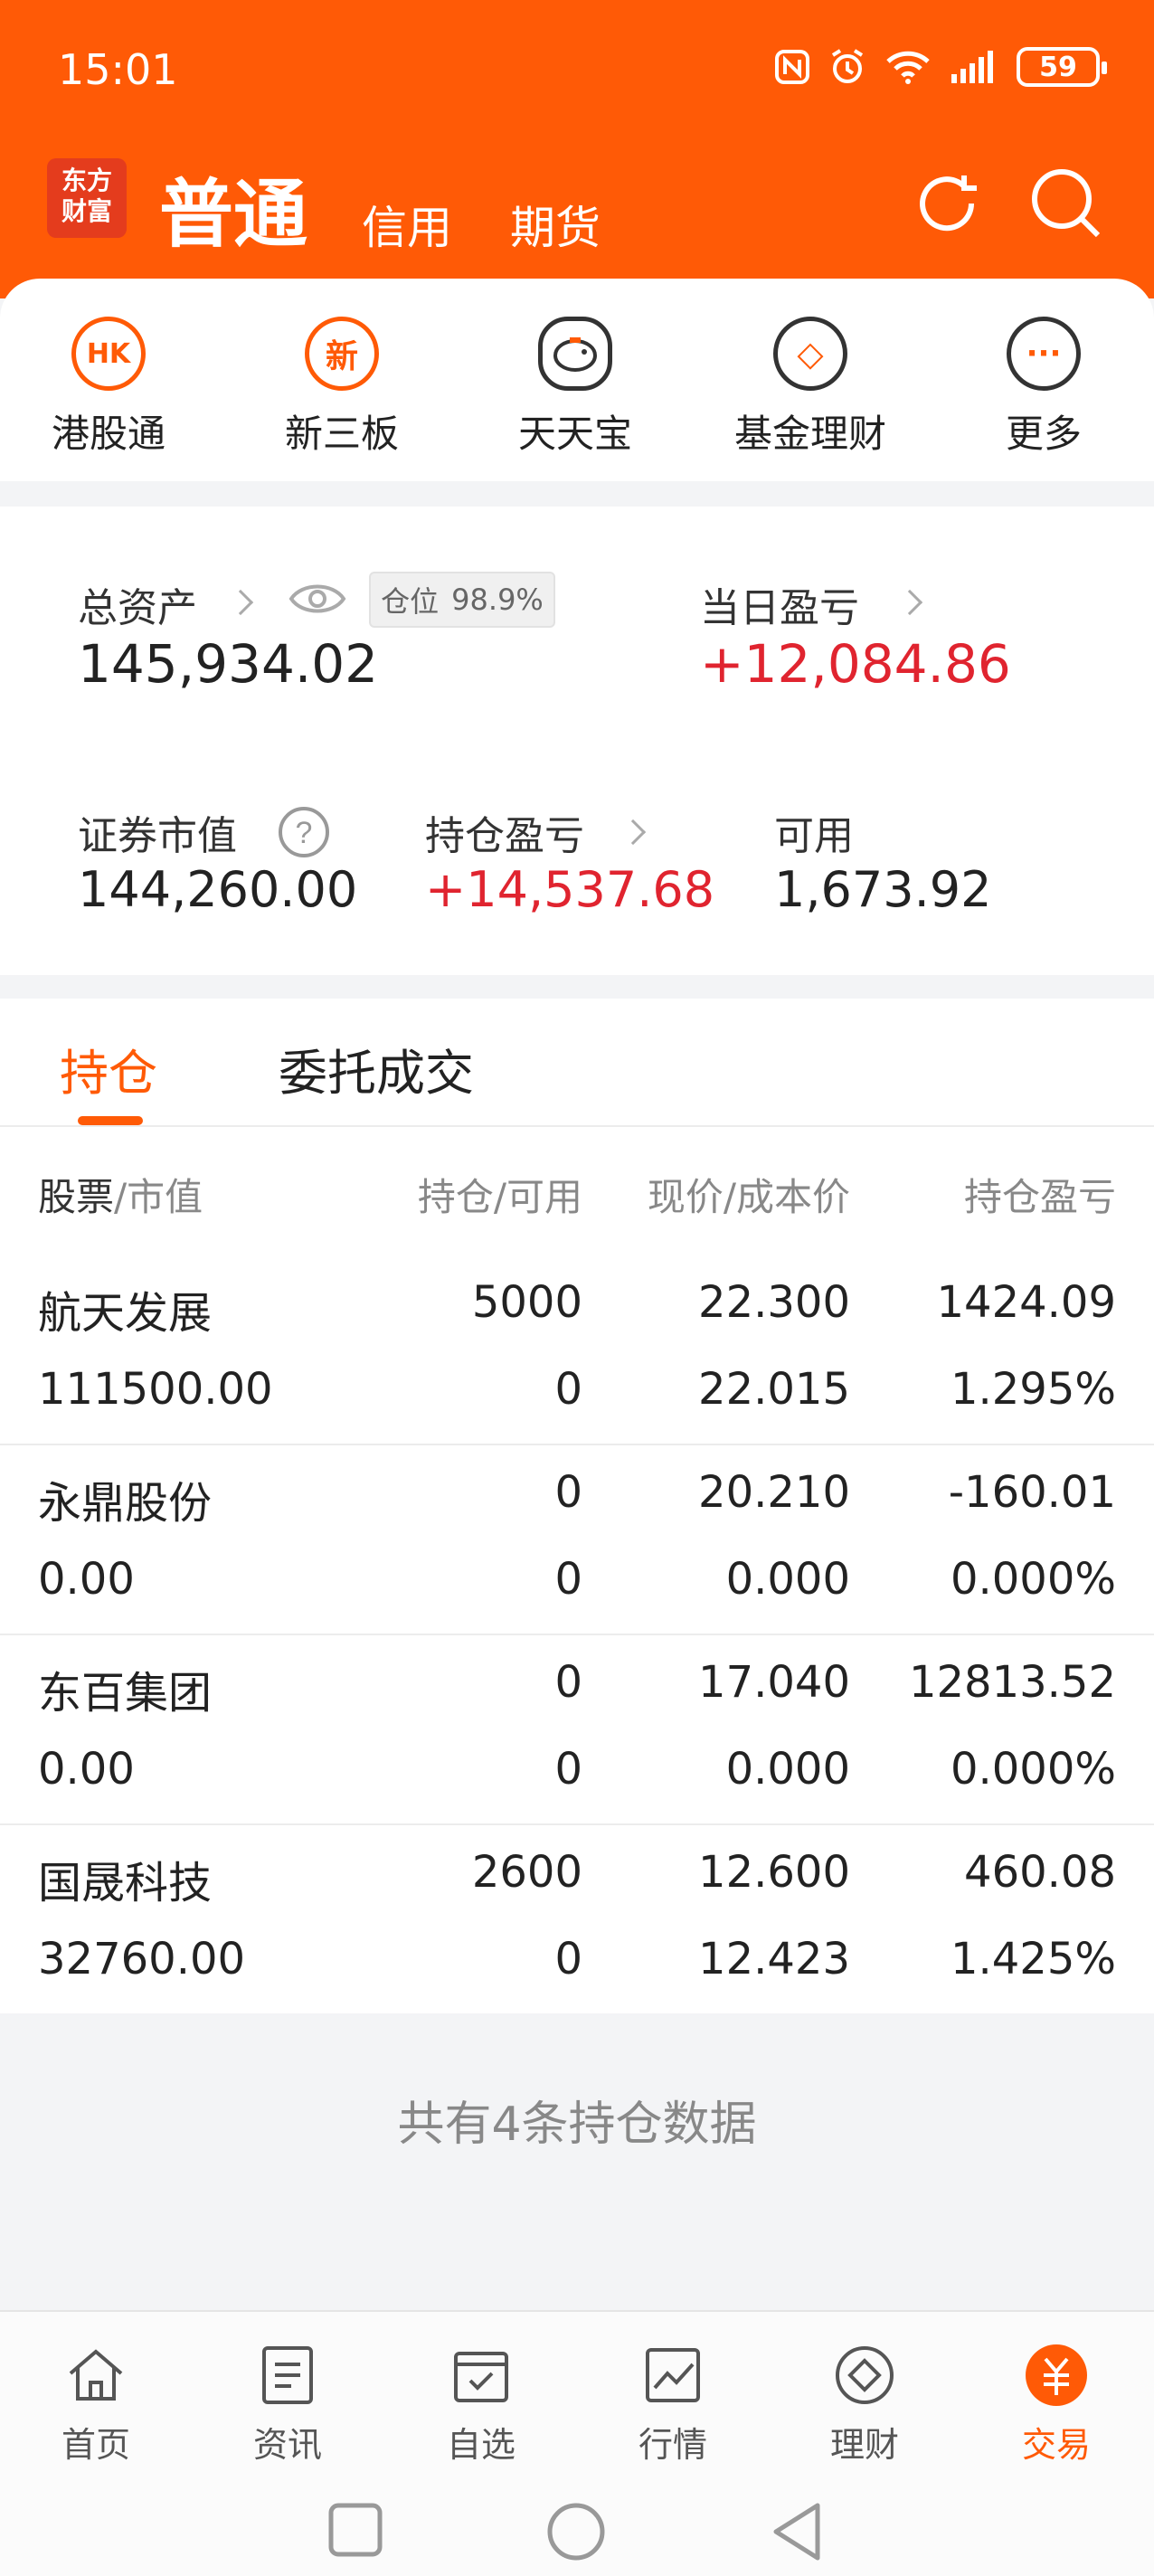 This screenshot has height=2576, width=1154. I want to click on holding-pl: -160.01, so click(1032, 1492).